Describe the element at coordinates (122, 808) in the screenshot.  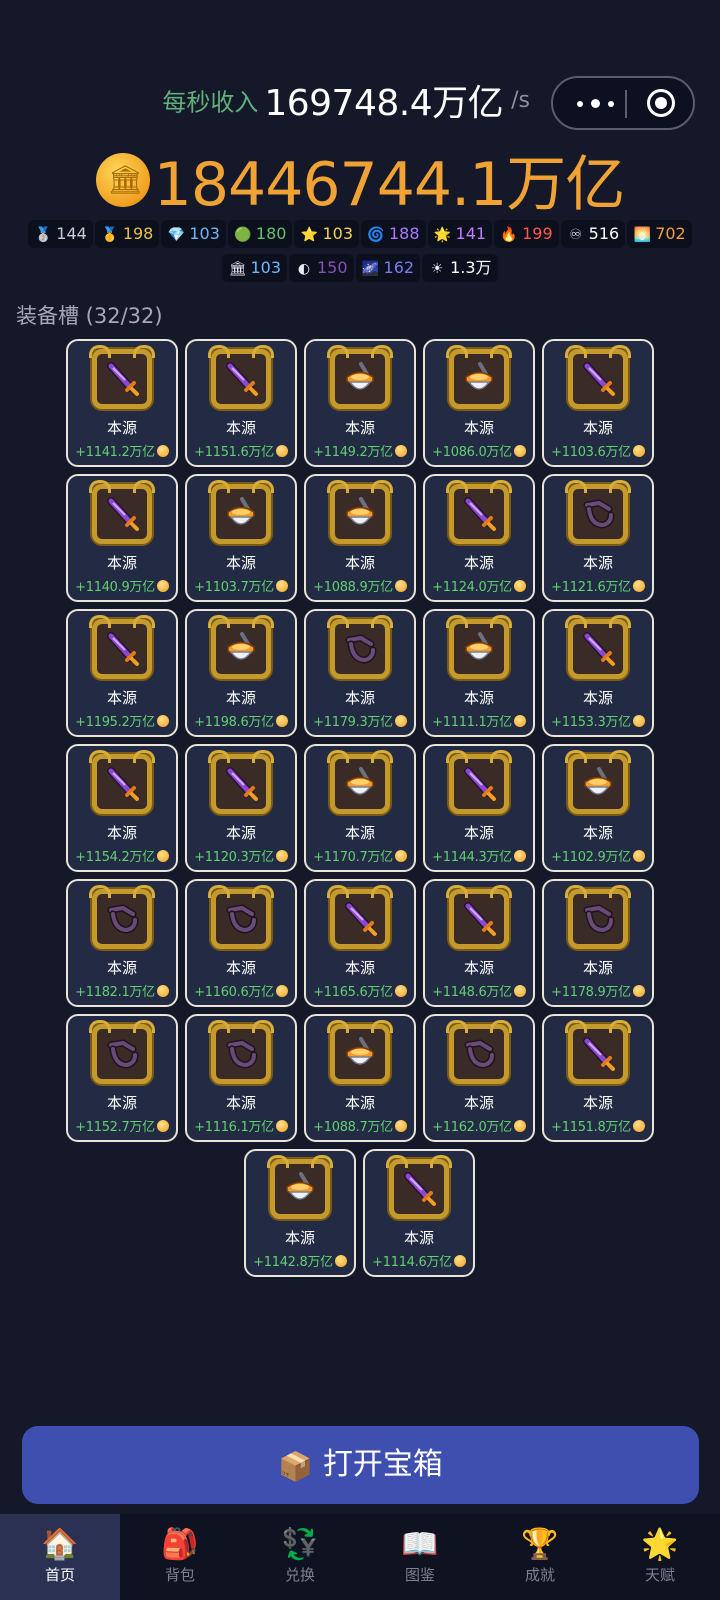
I see `equipment-card: 本源 +1154.2万亿` at that location.